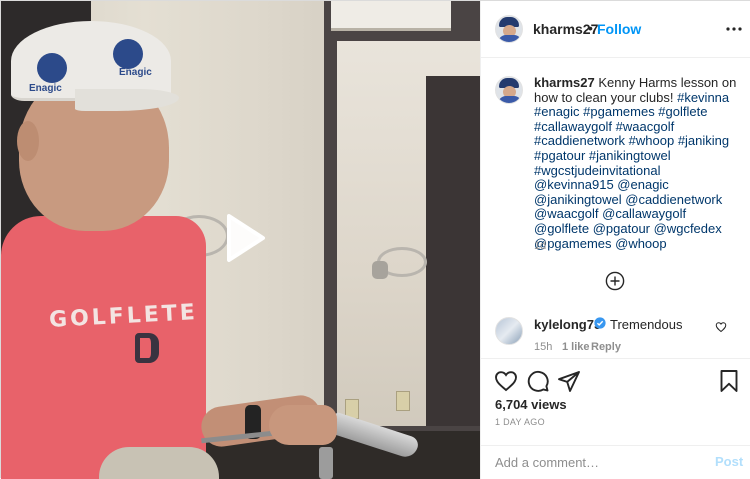 This screenshot has width=750, height=479. I want to click on heart-icon, so click(506, 381).